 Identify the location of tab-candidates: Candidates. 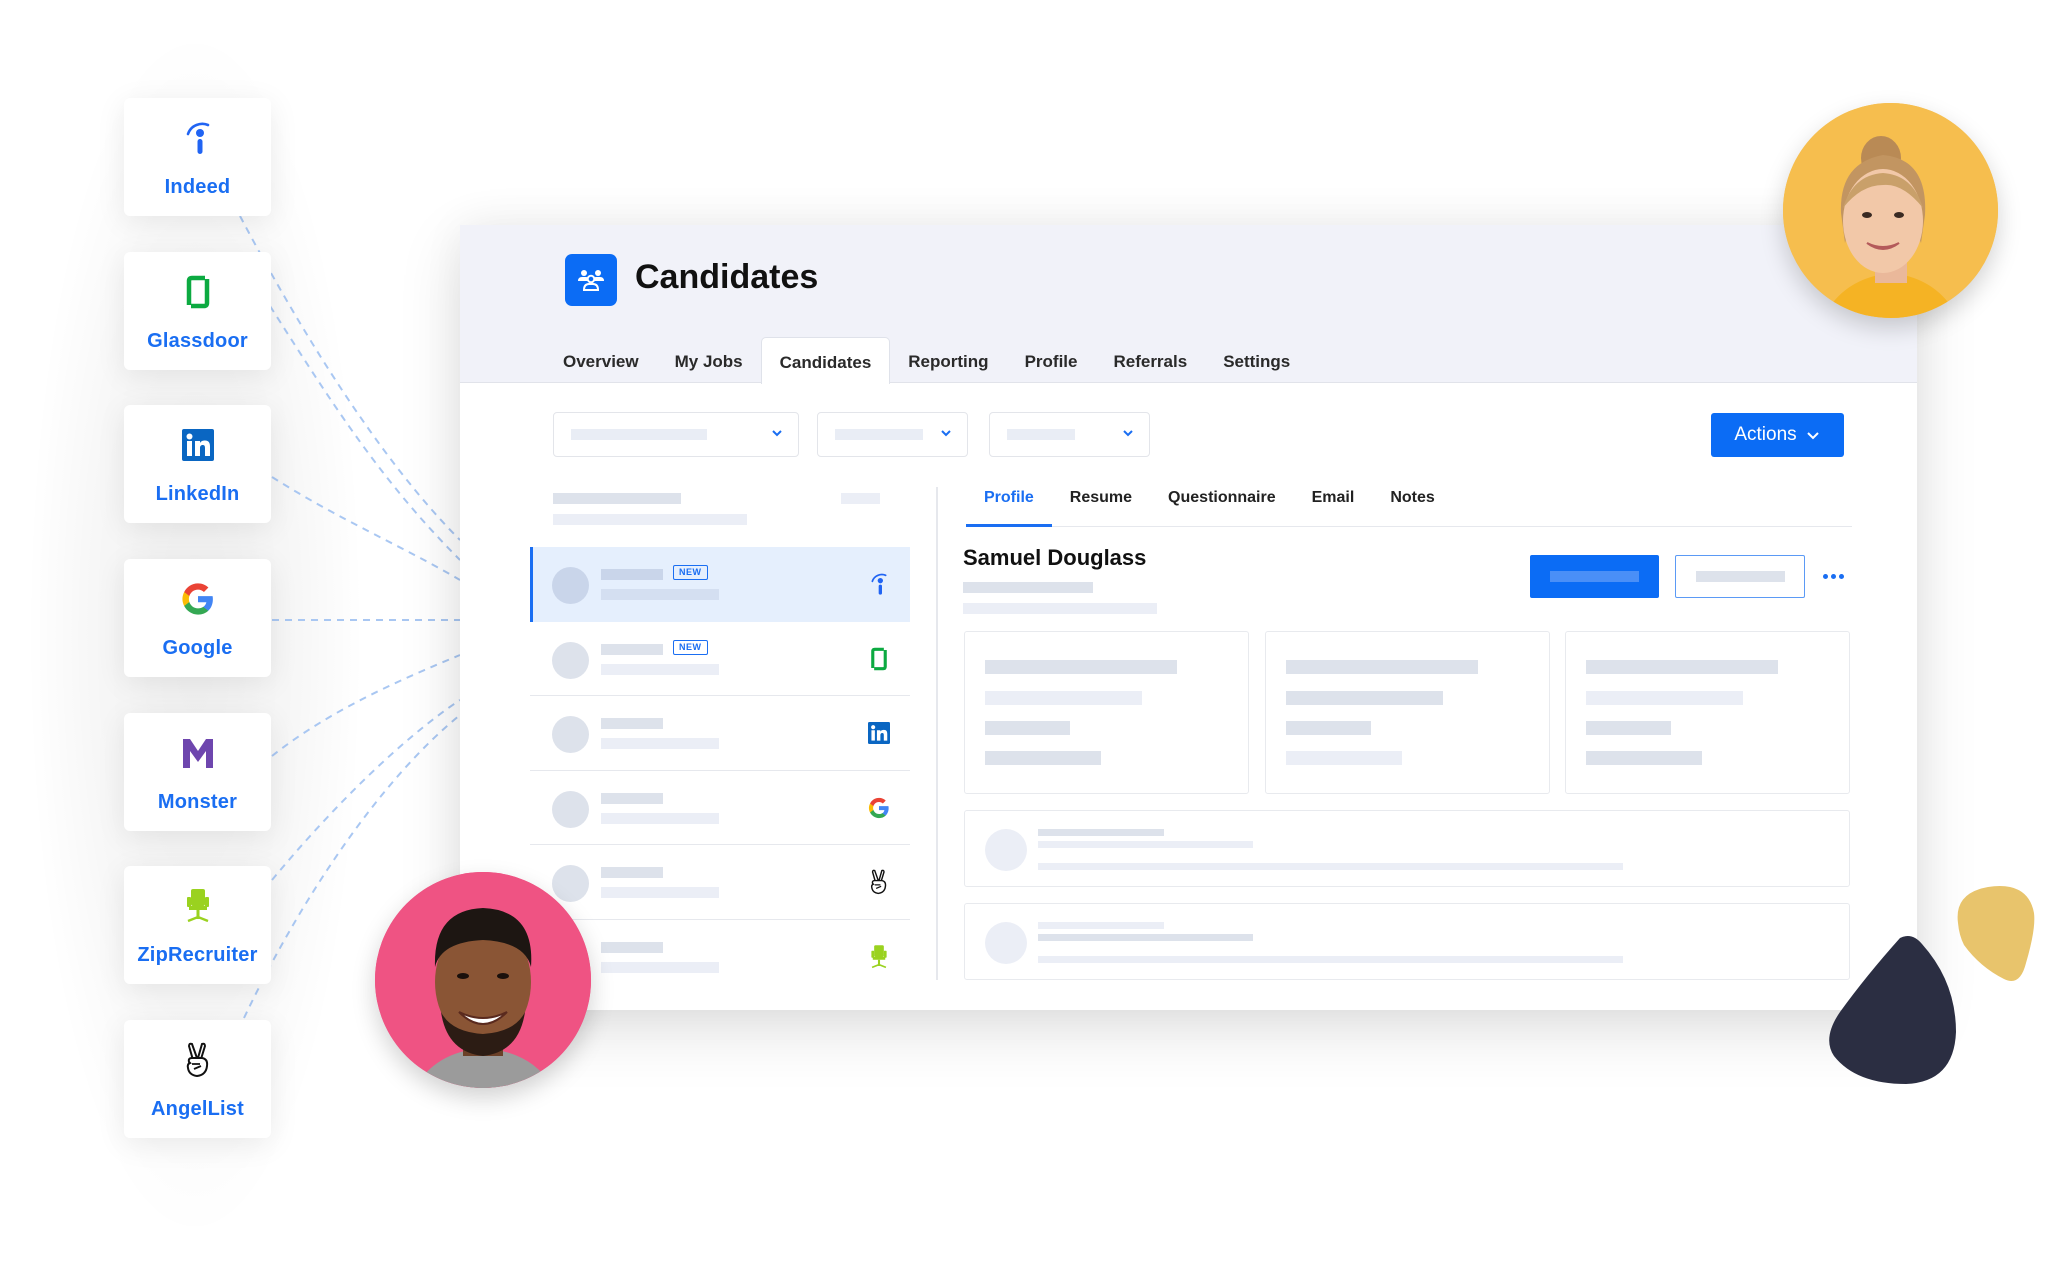
(825, 360).